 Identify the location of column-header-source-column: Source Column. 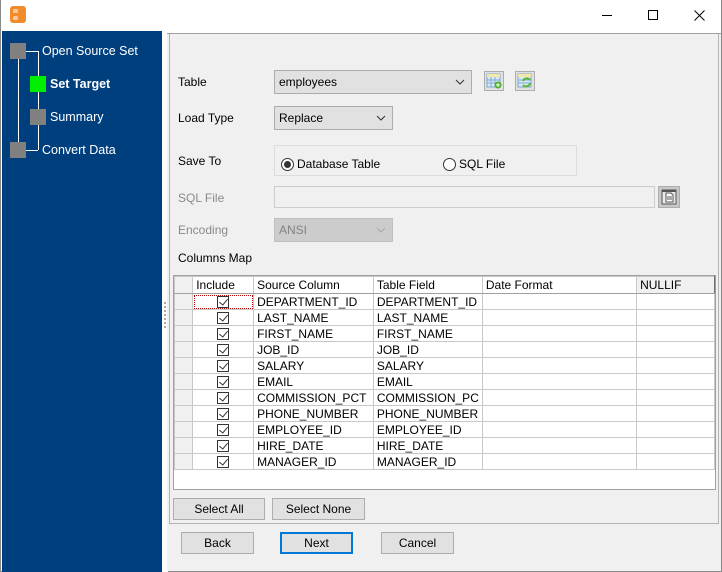
(313, 285).